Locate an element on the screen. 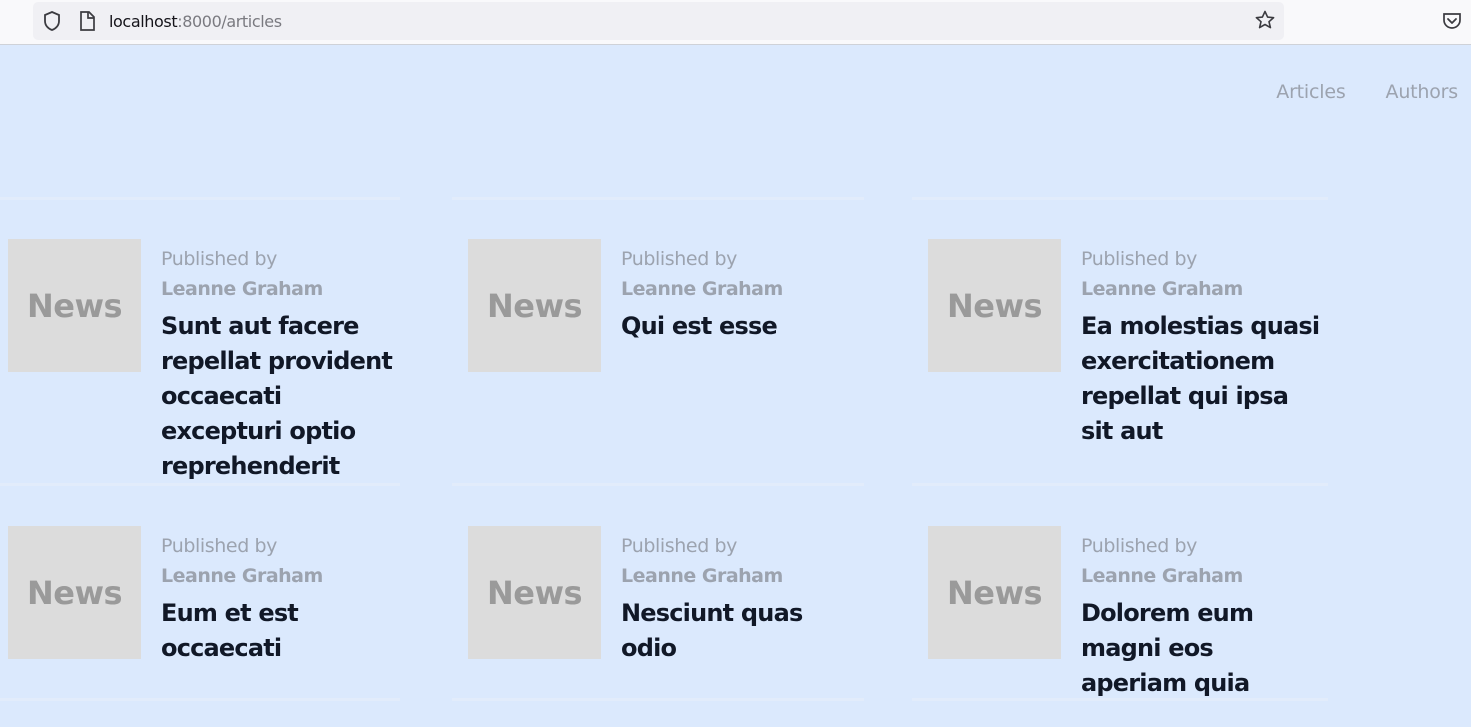 This screenshot has width=1471, height=727. article-title: Dolorem eum magni eos aperiam quia is located at coordinates (1201, 648).